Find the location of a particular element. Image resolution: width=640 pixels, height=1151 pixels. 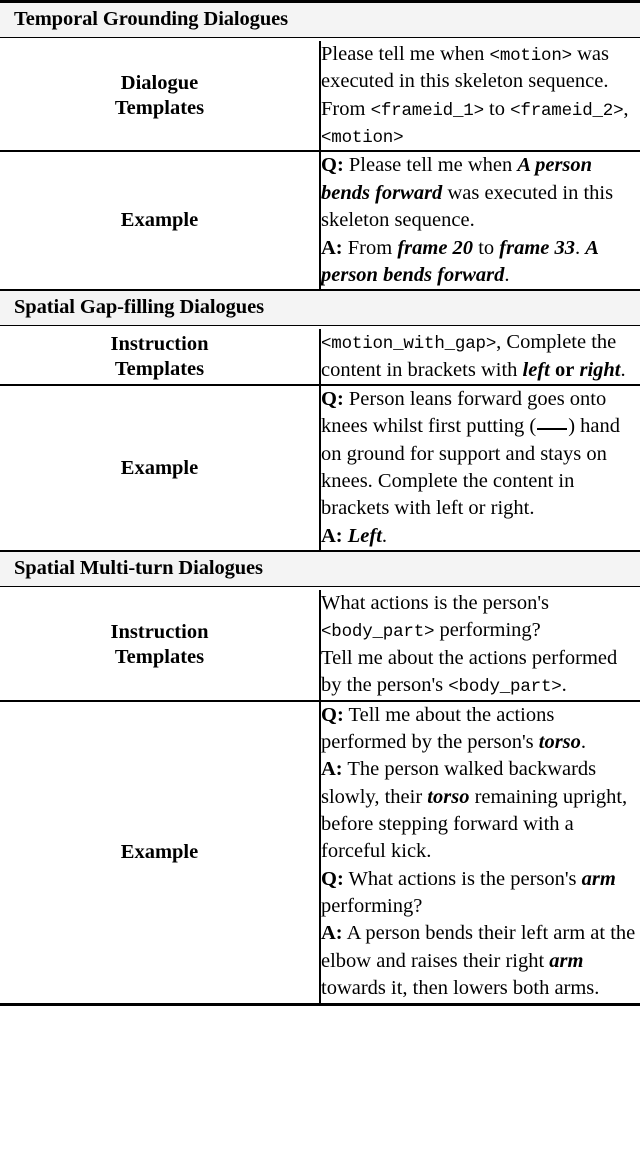

text-run: , is located at coordinates (626, 108).